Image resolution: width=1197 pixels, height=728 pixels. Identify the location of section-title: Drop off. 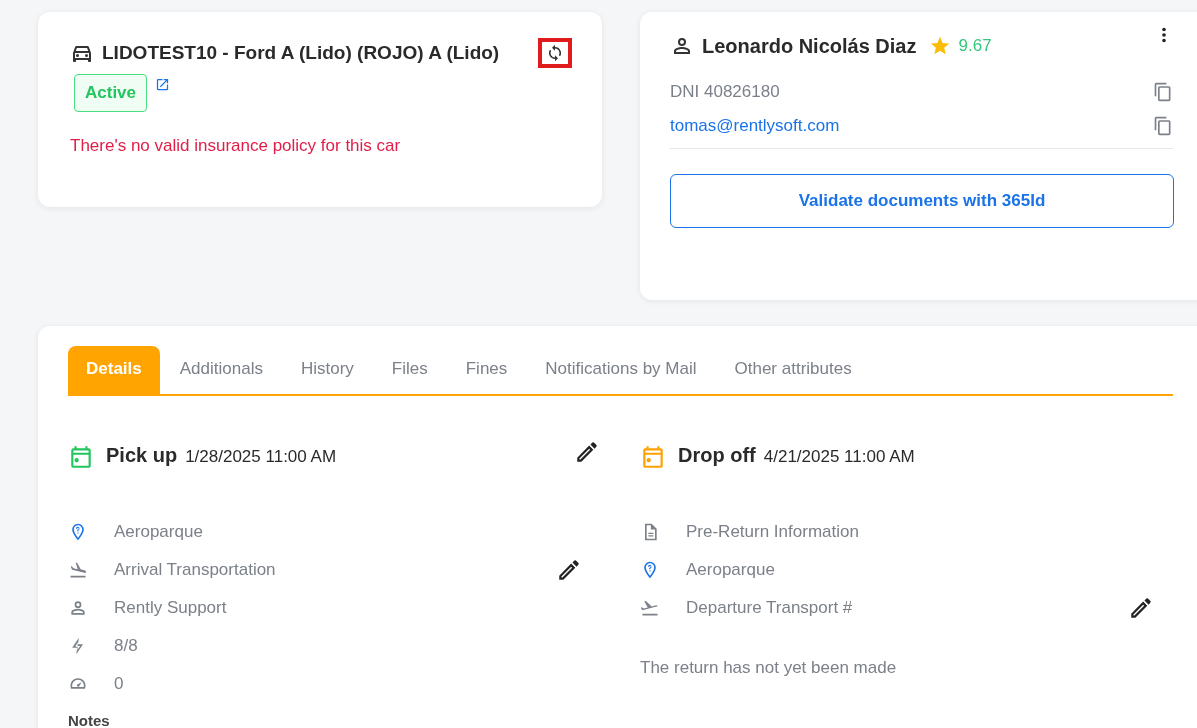
(717, 455).